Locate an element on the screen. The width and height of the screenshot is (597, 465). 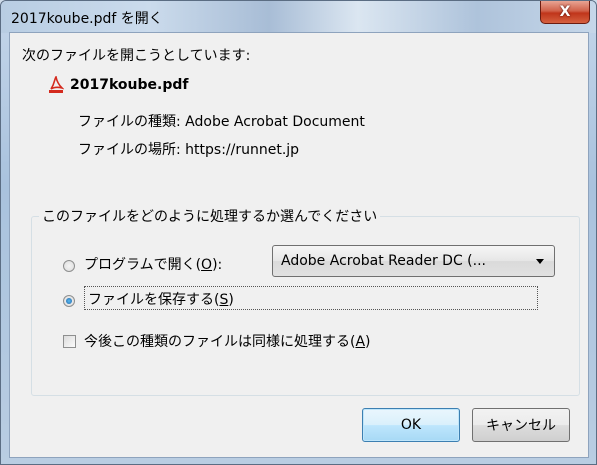
window-title: 2017koube.pdf を開く is located at coordinates (87, 19).